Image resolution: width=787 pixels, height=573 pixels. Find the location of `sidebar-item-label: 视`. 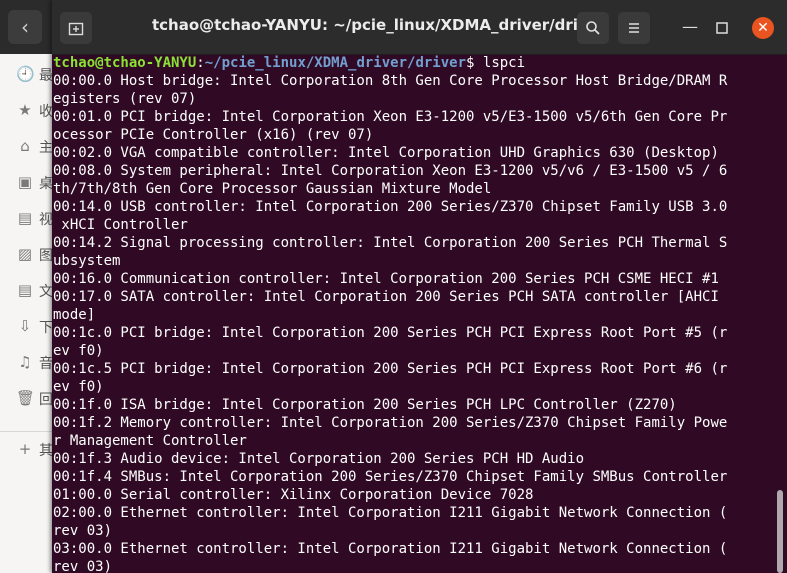

sidebar-item-label: 视 is located at coordinates (46, 220).